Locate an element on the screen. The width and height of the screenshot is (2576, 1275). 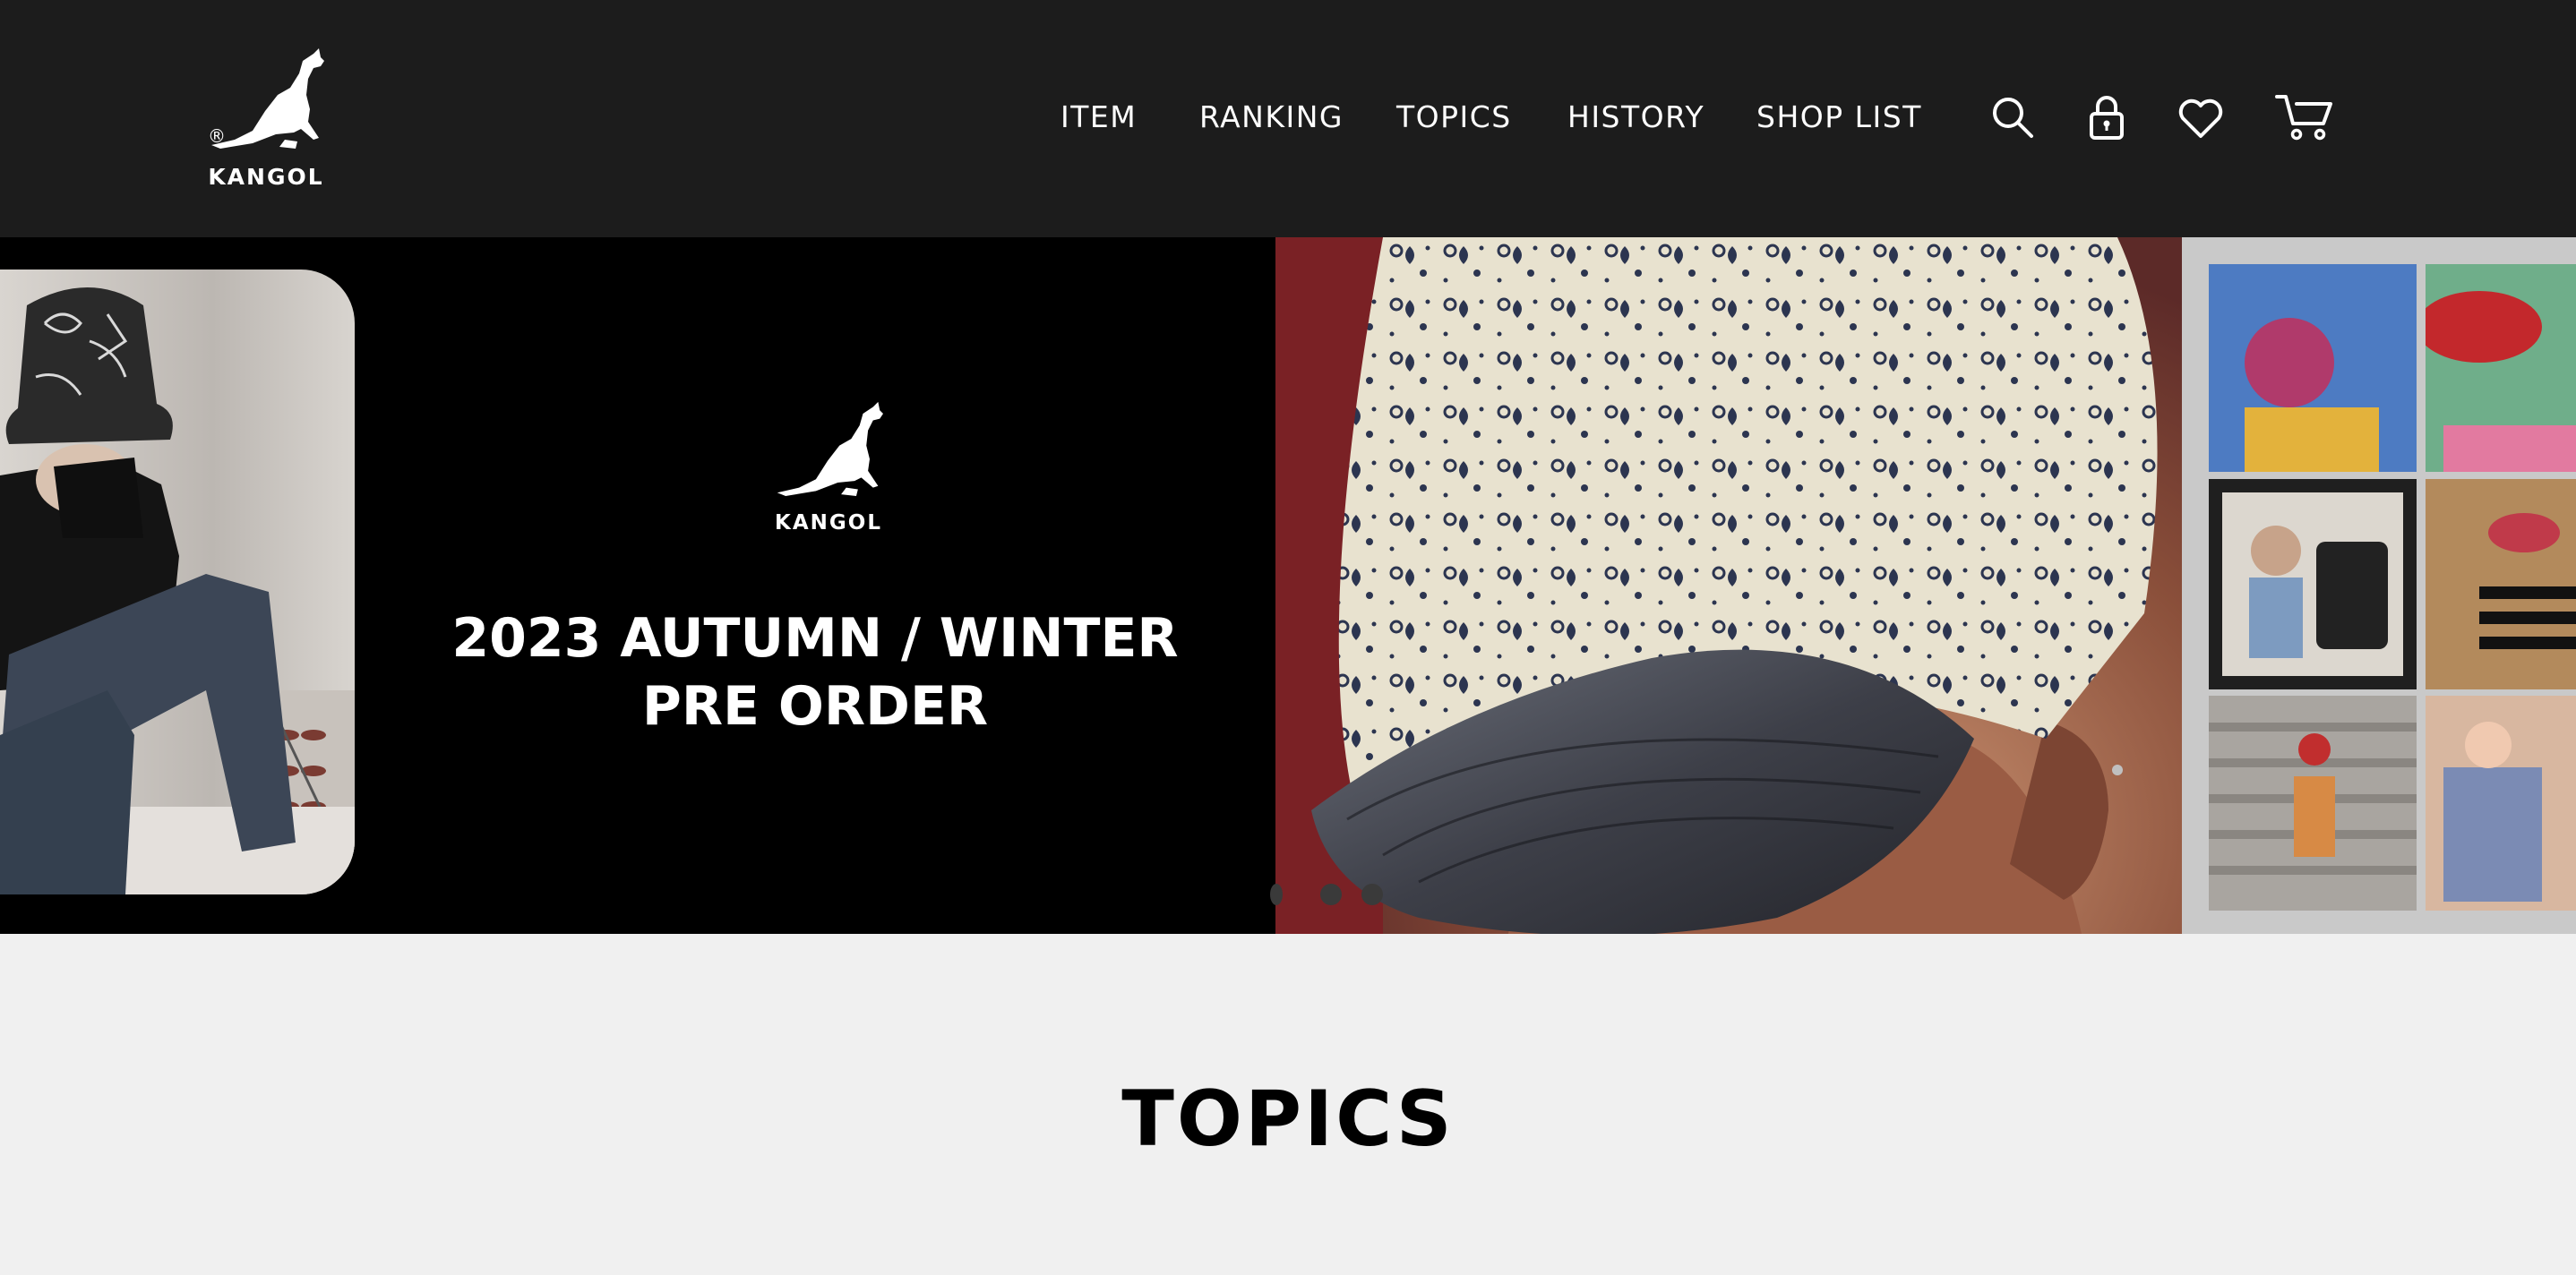
cart-icon is located at coordinates (2304, 118).